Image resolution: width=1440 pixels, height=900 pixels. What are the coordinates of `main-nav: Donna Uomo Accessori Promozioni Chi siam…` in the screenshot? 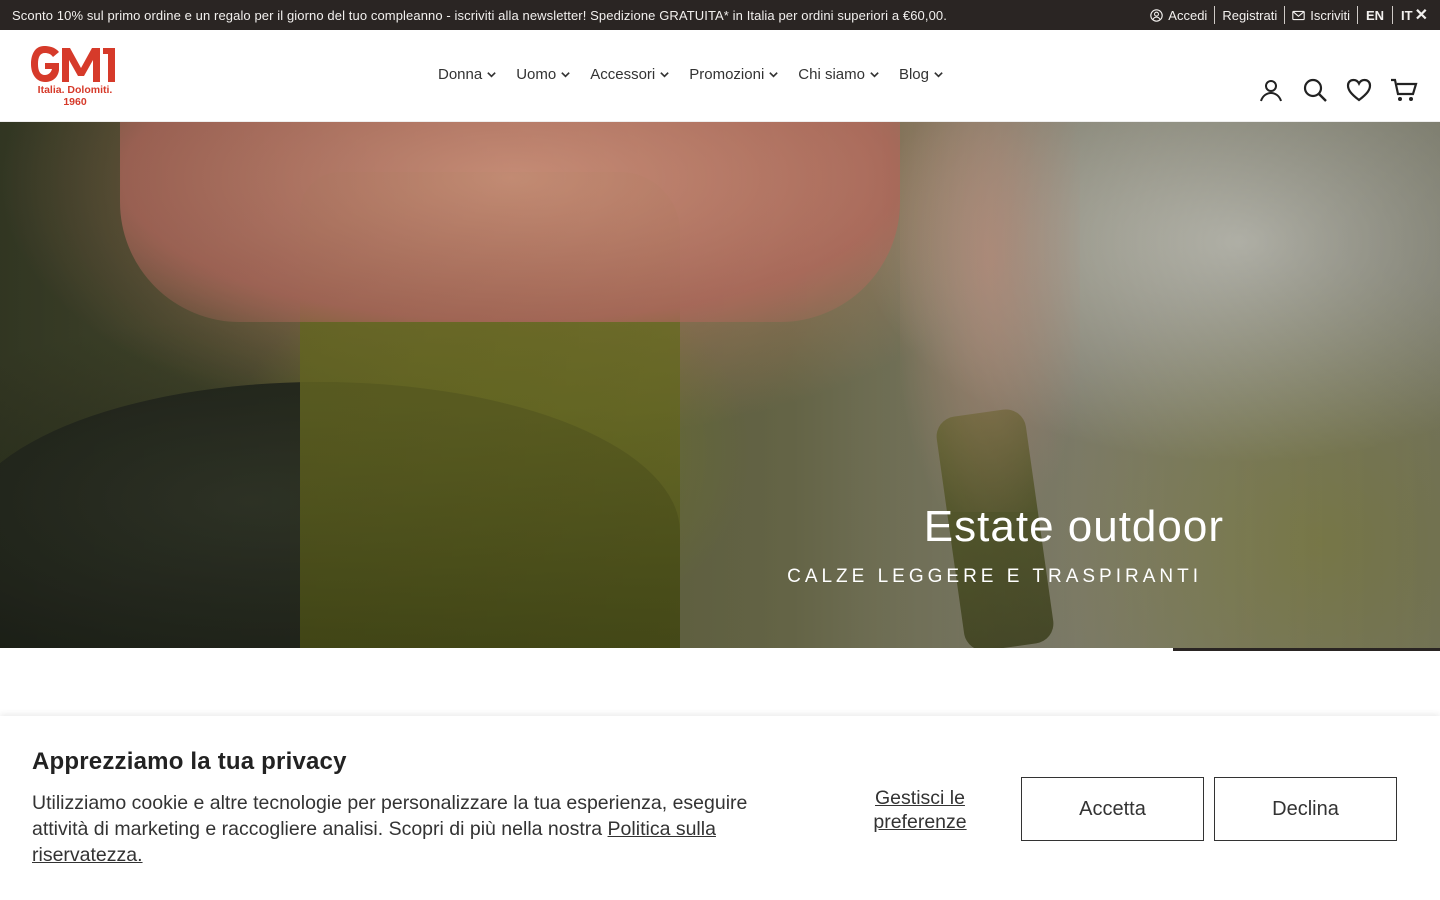 It's located at (691, 74).